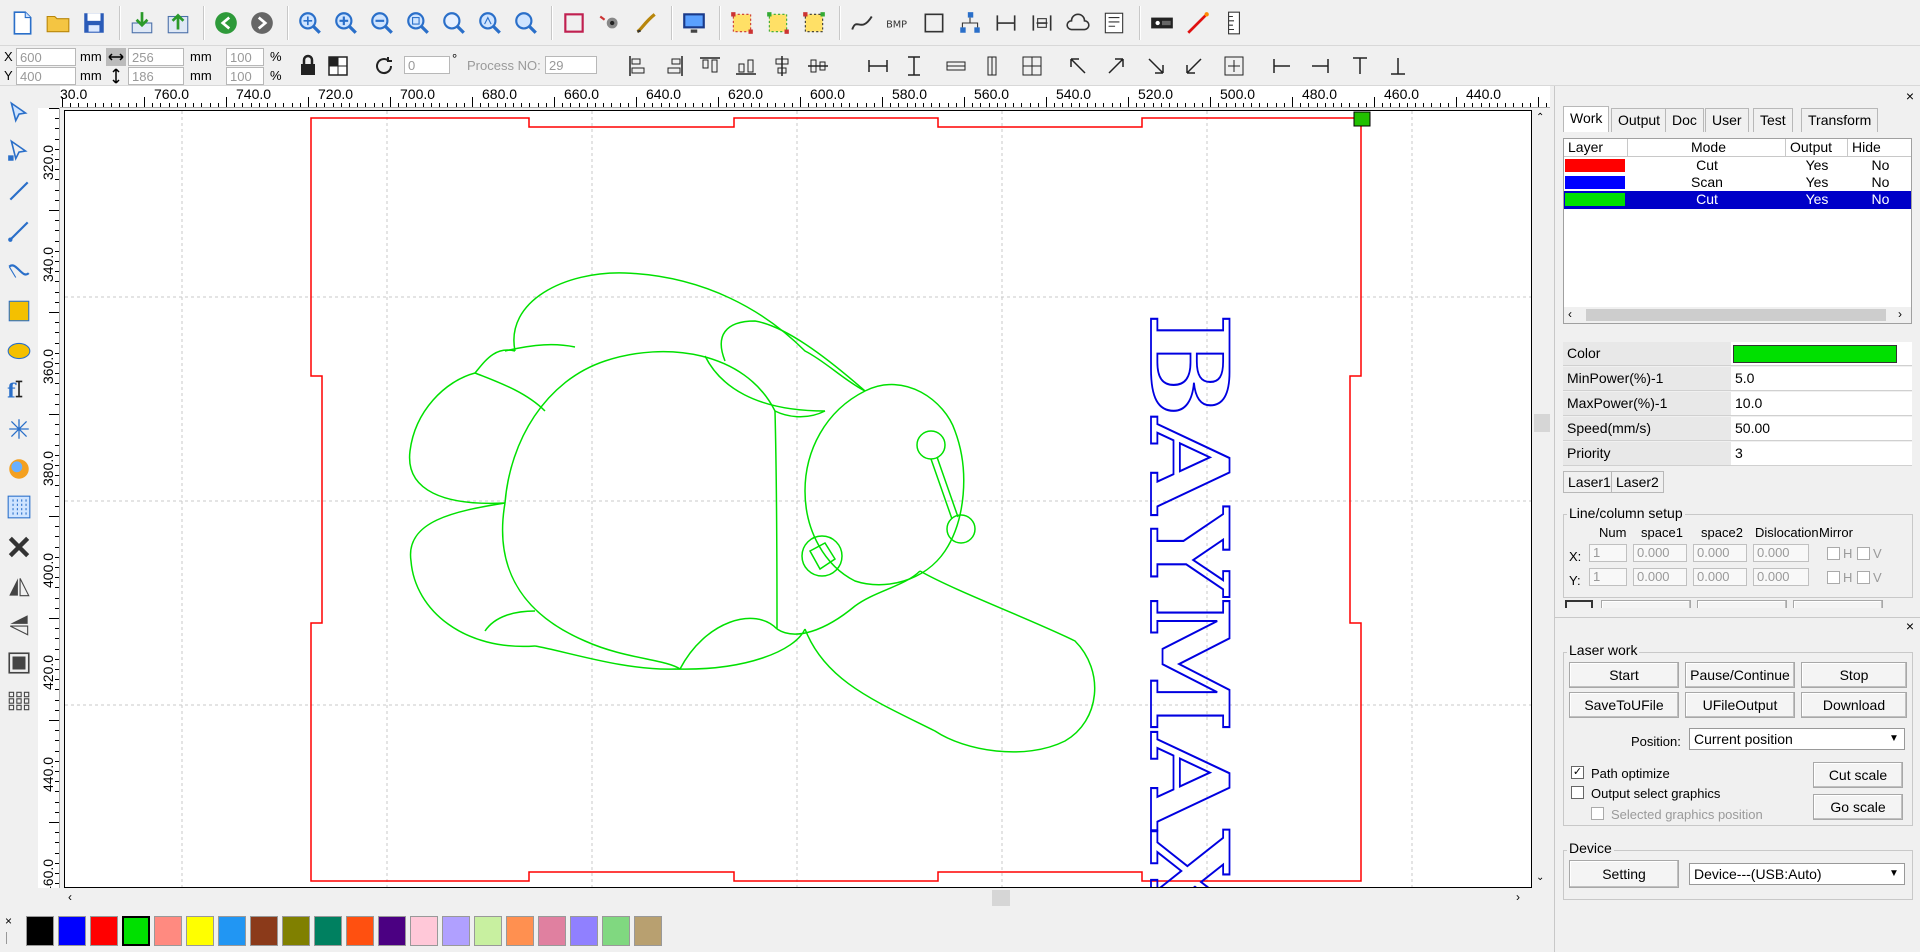  I want to click on tab-user: User, so click(1727, 120).